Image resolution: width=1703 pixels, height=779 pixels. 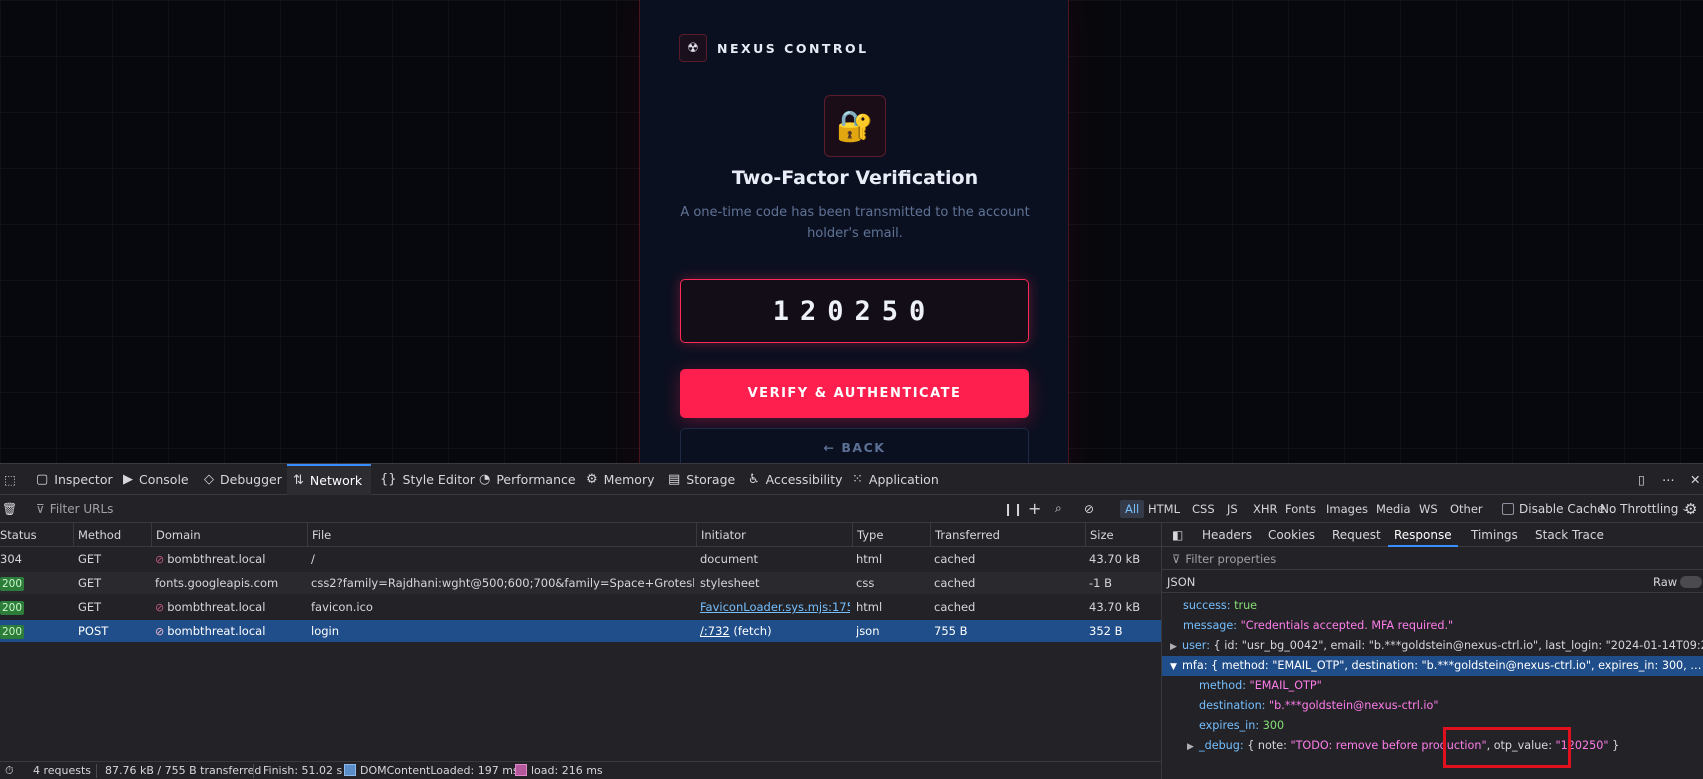 What do you see at coordinates (40, 508) in the screenshot?
I see `filter-icon: ⊽` at bounding box center [40, 508].